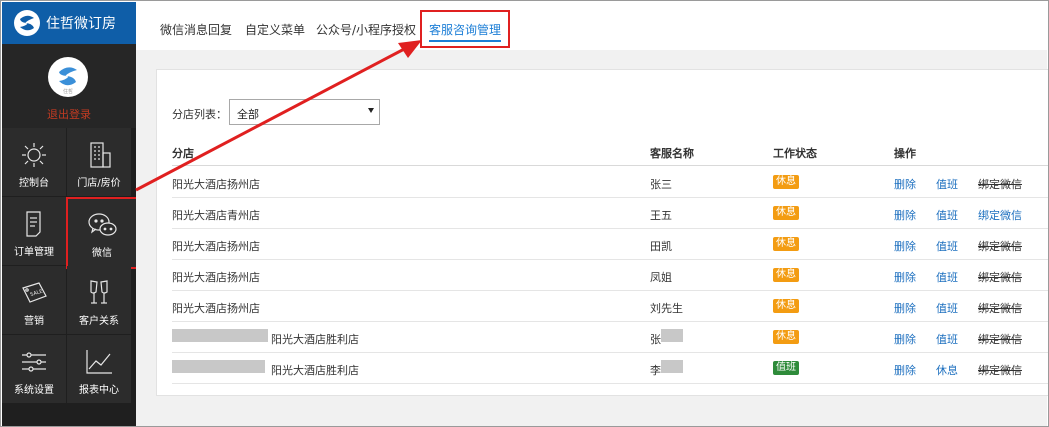 The width and height of the screenshot is (1049, 427). I want to click on annotation-arrow, so click(278, 116).